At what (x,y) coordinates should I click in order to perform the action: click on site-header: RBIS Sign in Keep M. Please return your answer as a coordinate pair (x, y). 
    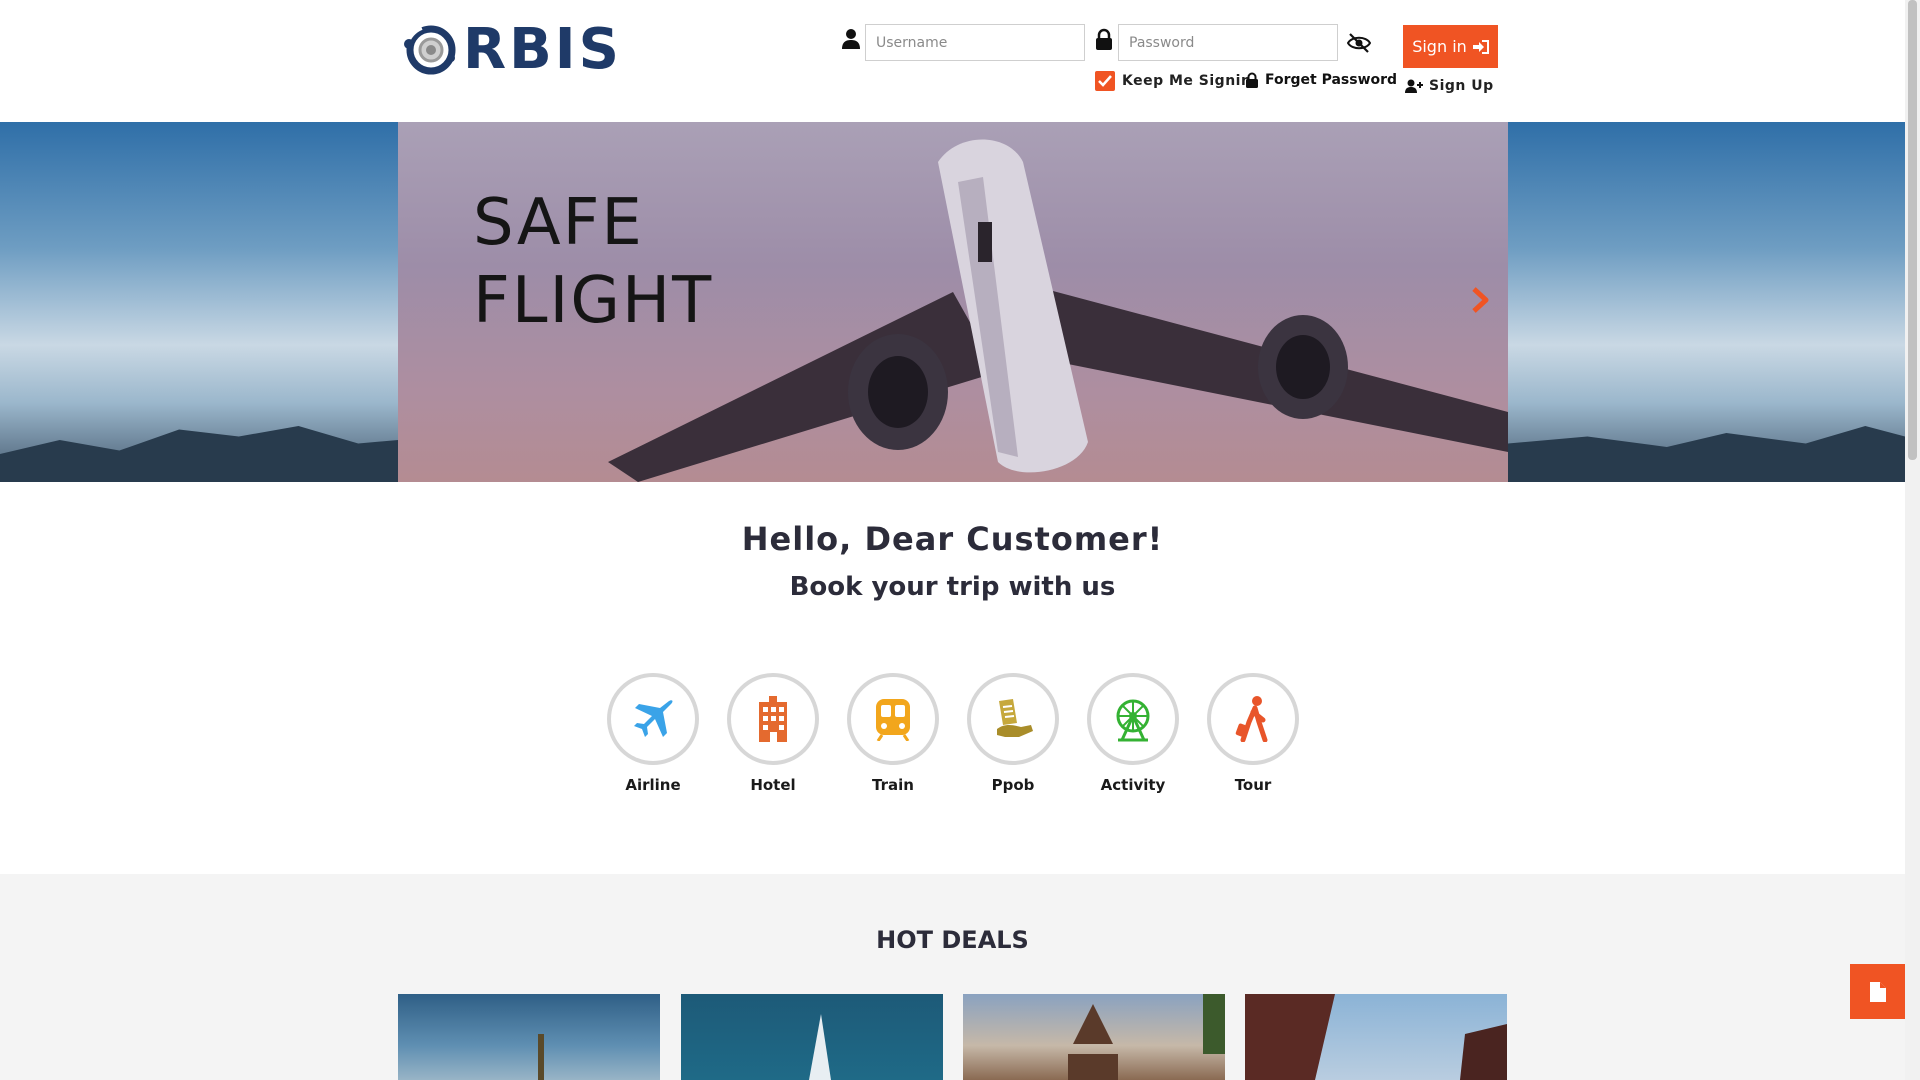
    Looking at the image, I should click on (952, 61).